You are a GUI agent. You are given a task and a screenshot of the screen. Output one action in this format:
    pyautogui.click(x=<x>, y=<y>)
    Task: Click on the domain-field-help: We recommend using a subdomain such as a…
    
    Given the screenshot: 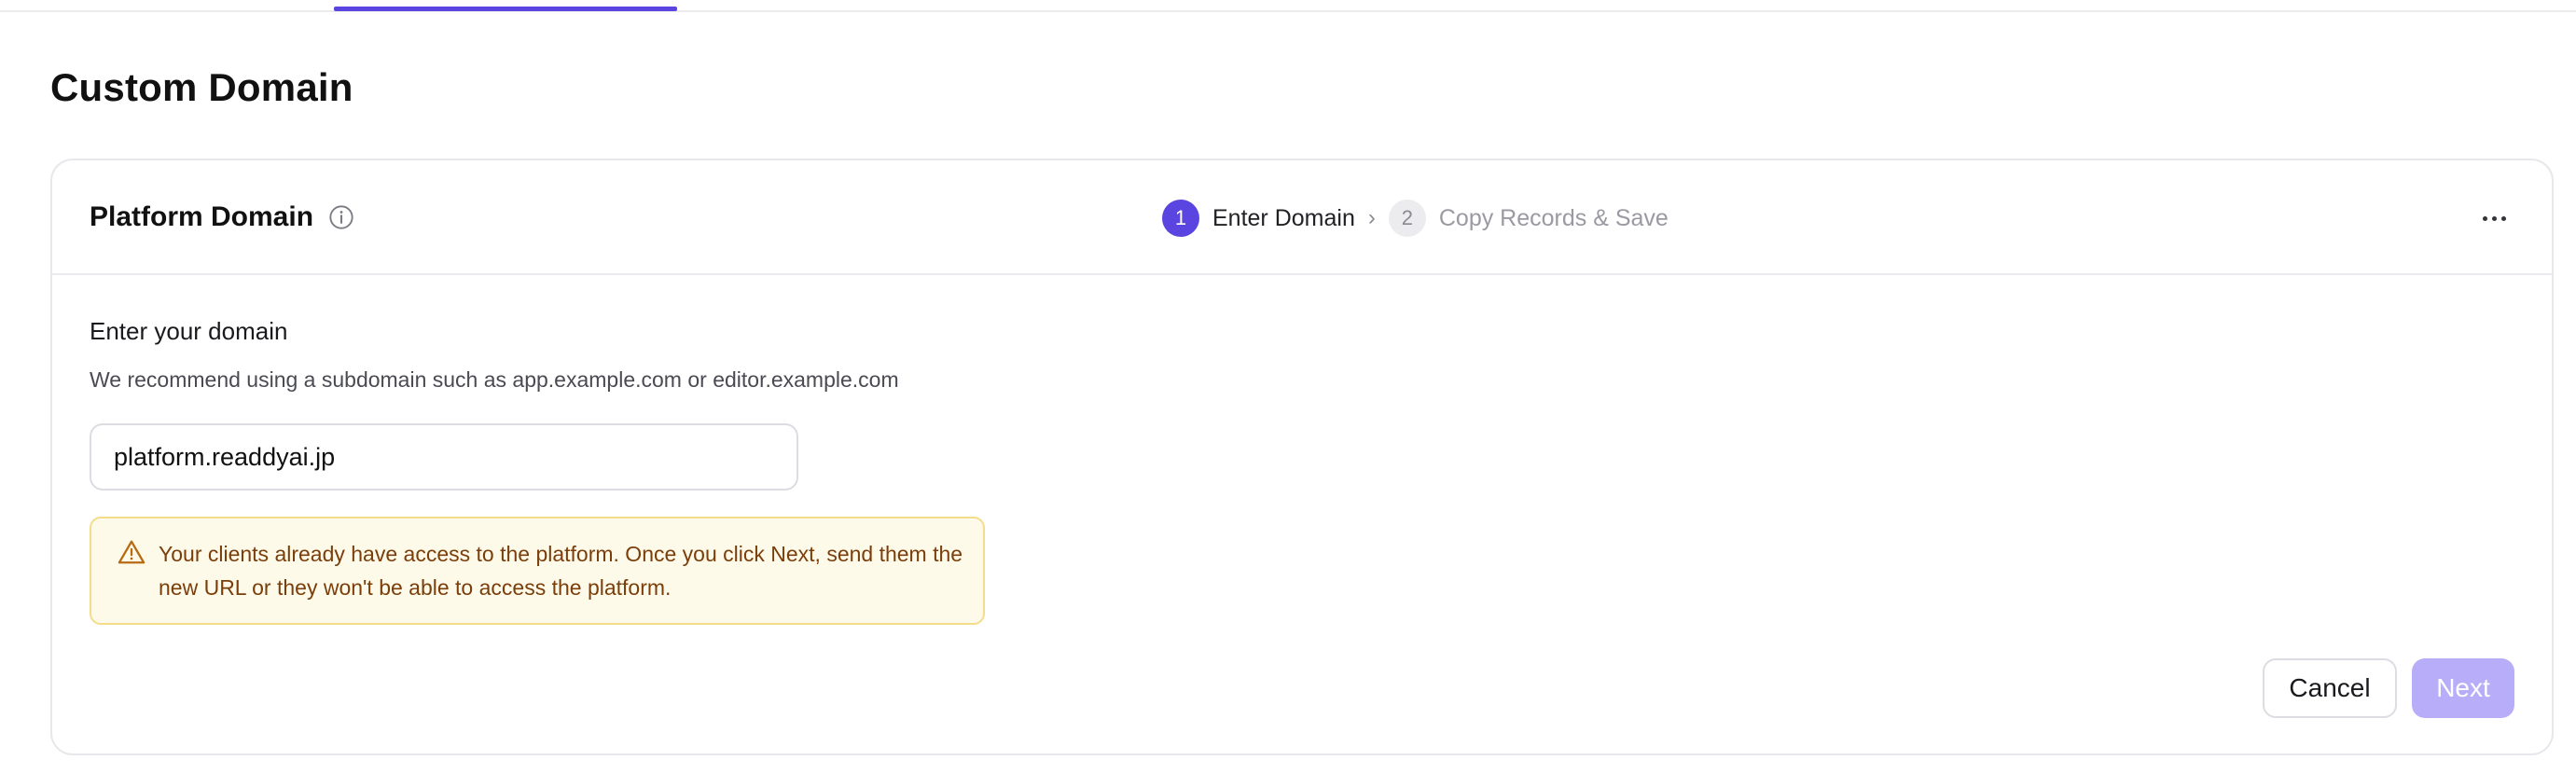 What is the action you would take?
    pyautogui.click(x=494, y=379)
    